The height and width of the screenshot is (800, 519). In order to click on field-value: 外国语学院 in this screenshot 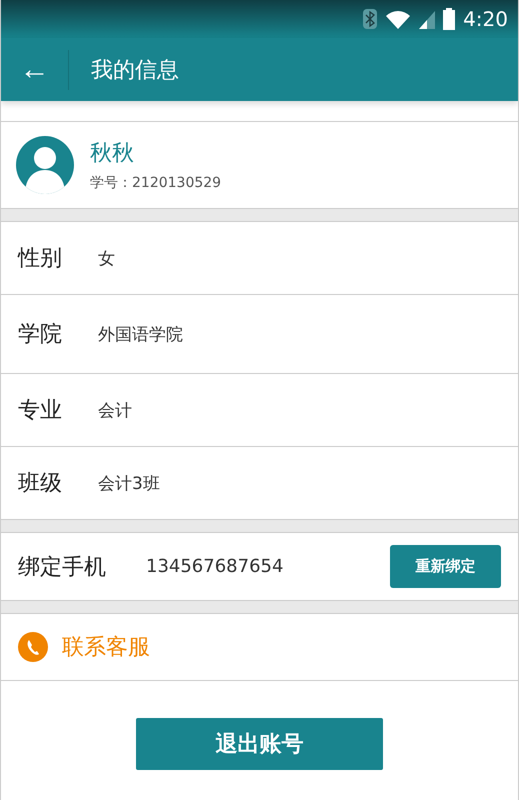, I will do `click(140, 335)`.